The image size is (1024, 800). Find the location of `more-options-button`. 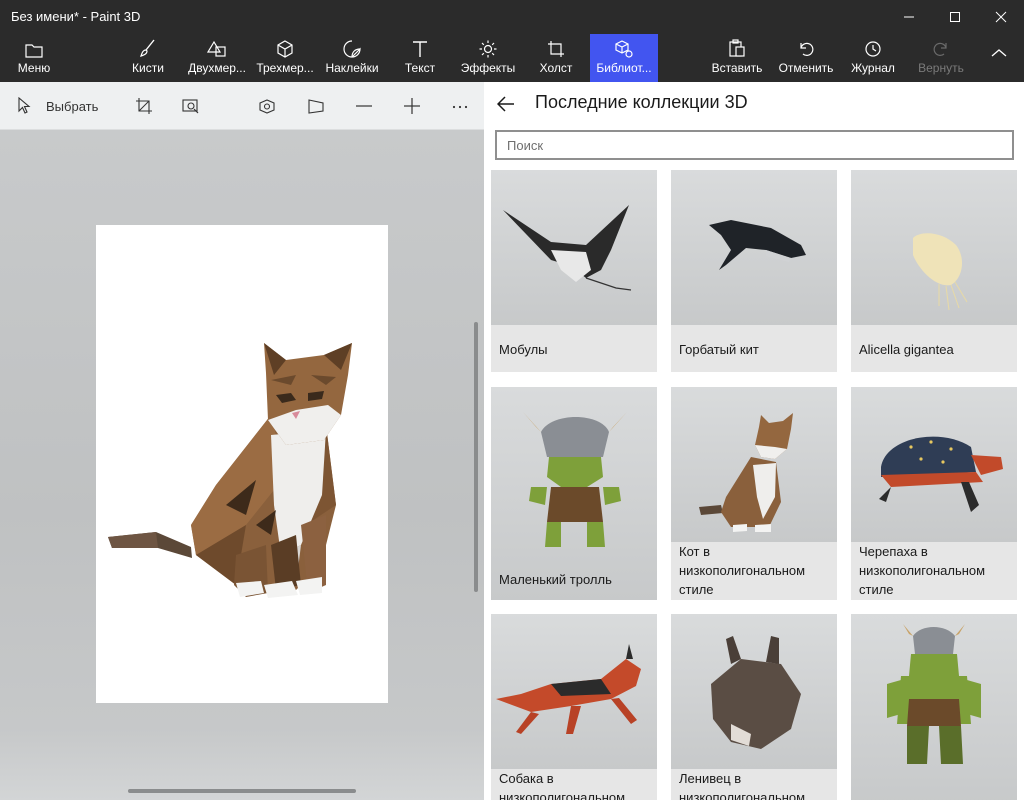

more-options-button is located at coordinates (460, 106).